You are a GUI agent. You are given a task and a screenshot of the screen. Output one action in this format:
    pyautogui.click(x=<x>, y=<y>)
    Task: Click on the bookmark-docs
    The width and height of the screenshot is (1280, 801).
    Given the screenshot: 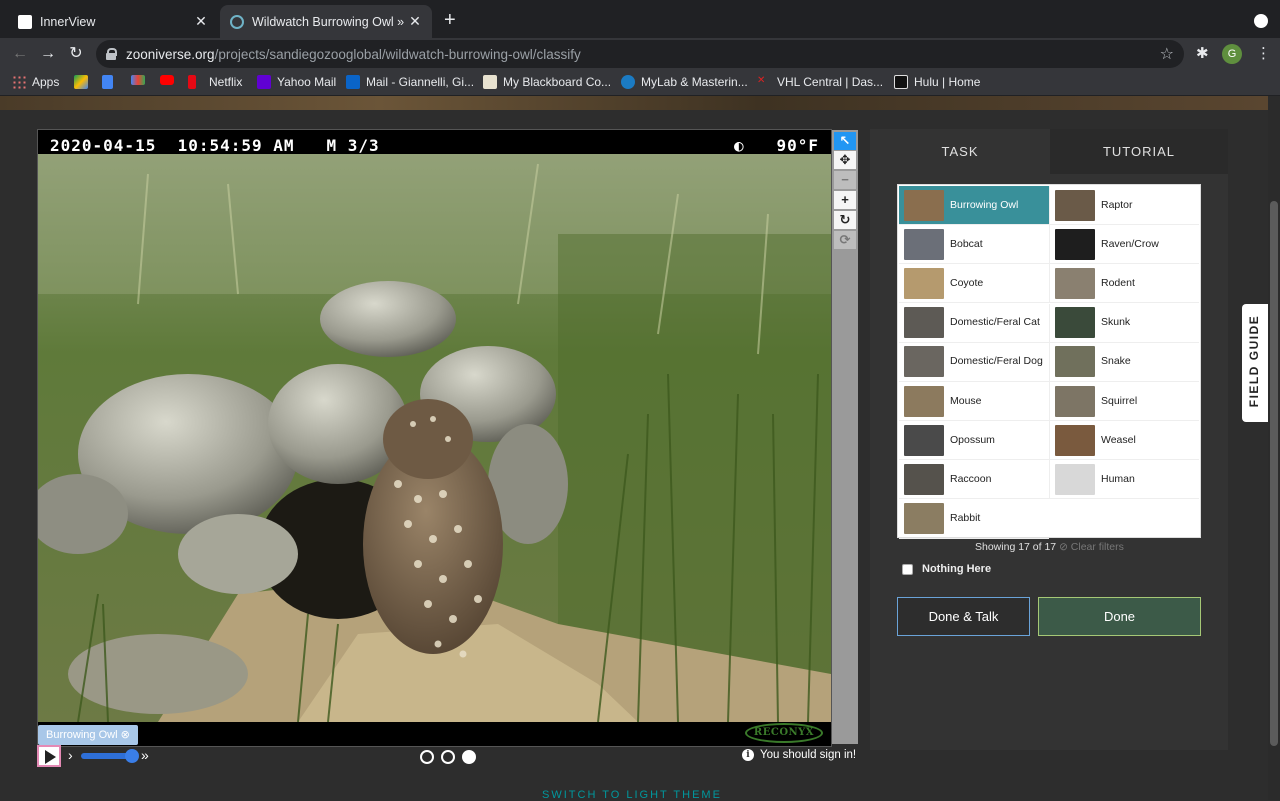 What is the action you would take?
    pyautogui.click(x=110, y=82)
    